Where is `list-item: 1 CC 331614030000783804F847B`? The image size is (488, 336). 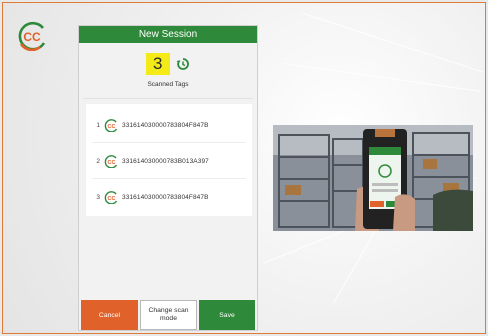
list-item: 1 CC 331614030000783804F847B is located at coordinates (169, 125).